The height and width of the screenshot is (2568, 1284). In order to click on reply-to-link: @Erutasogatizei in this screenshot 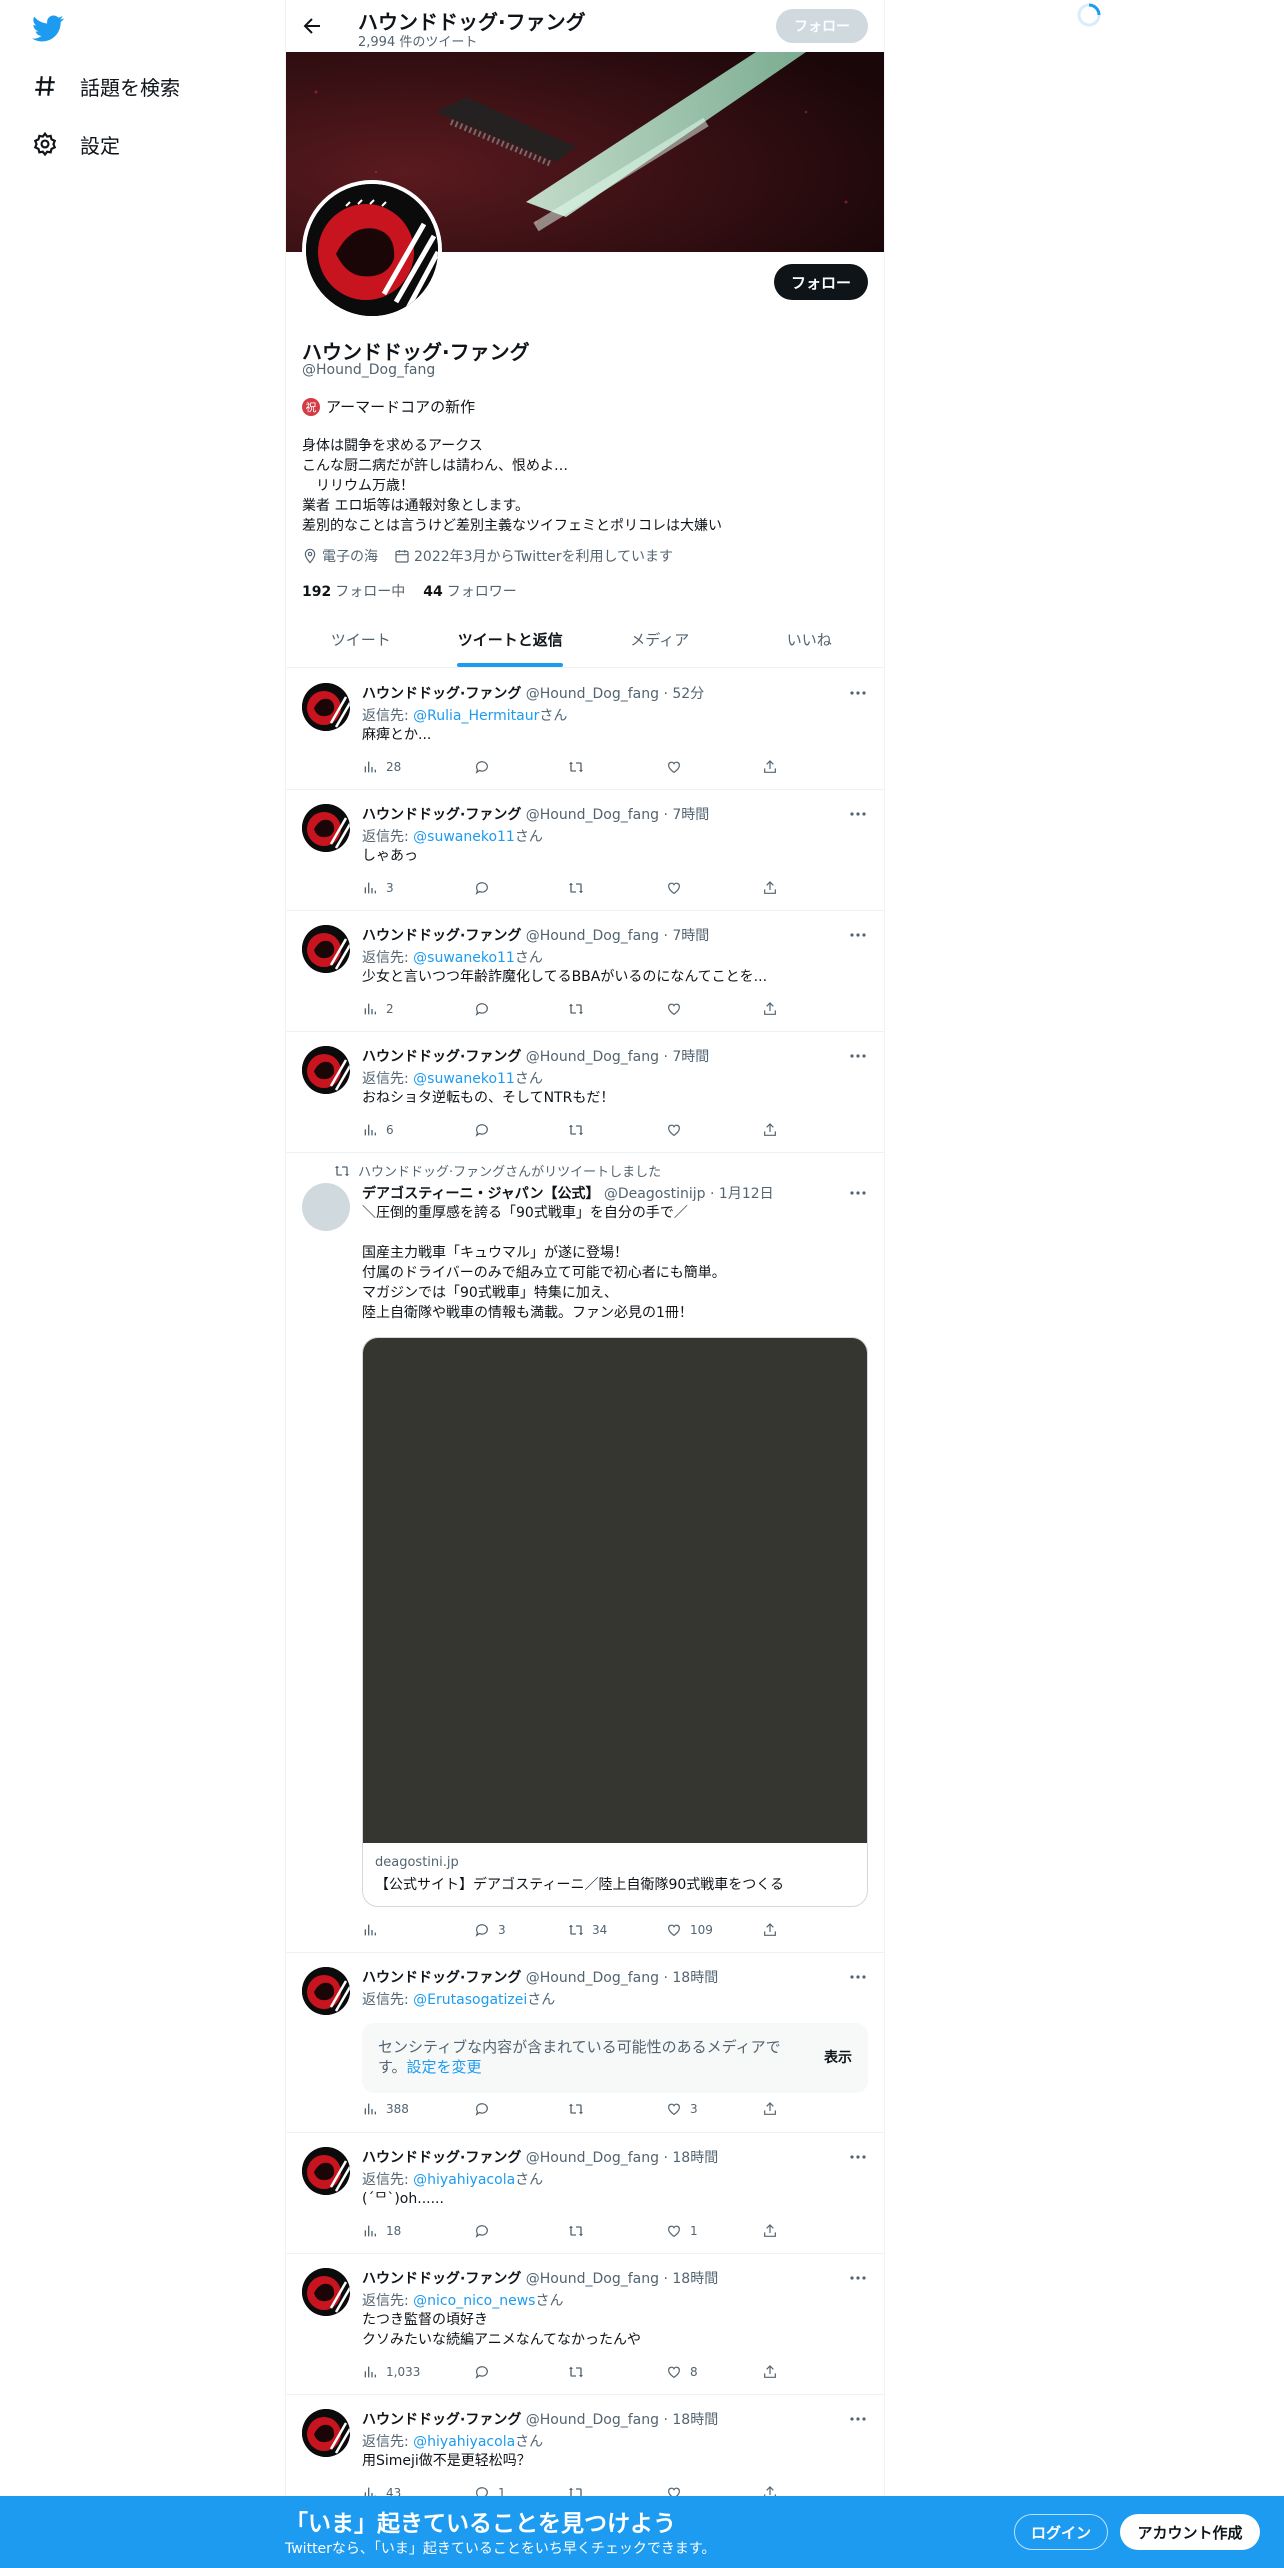, I will do `click(470, 2000)`.